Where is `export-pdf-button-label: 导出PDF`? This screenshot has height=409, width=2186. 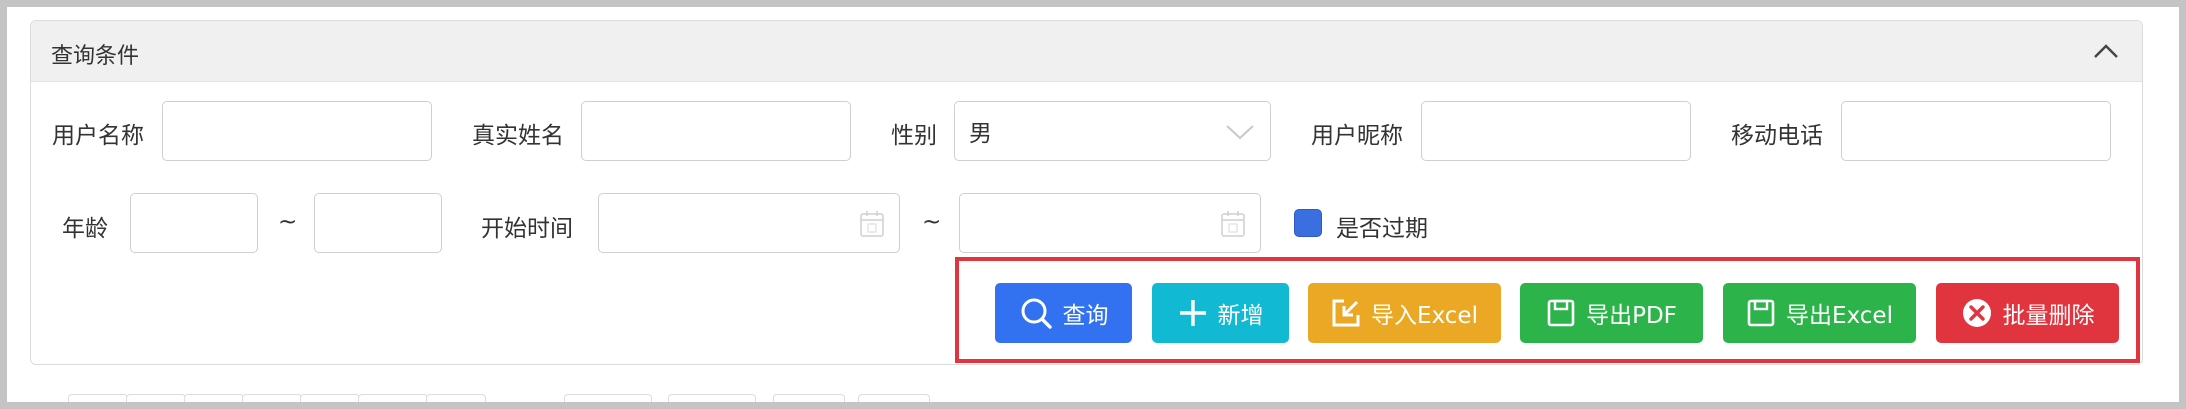
export-pdf-button-label: 导出PDF is located at coordinates (1631, 316).